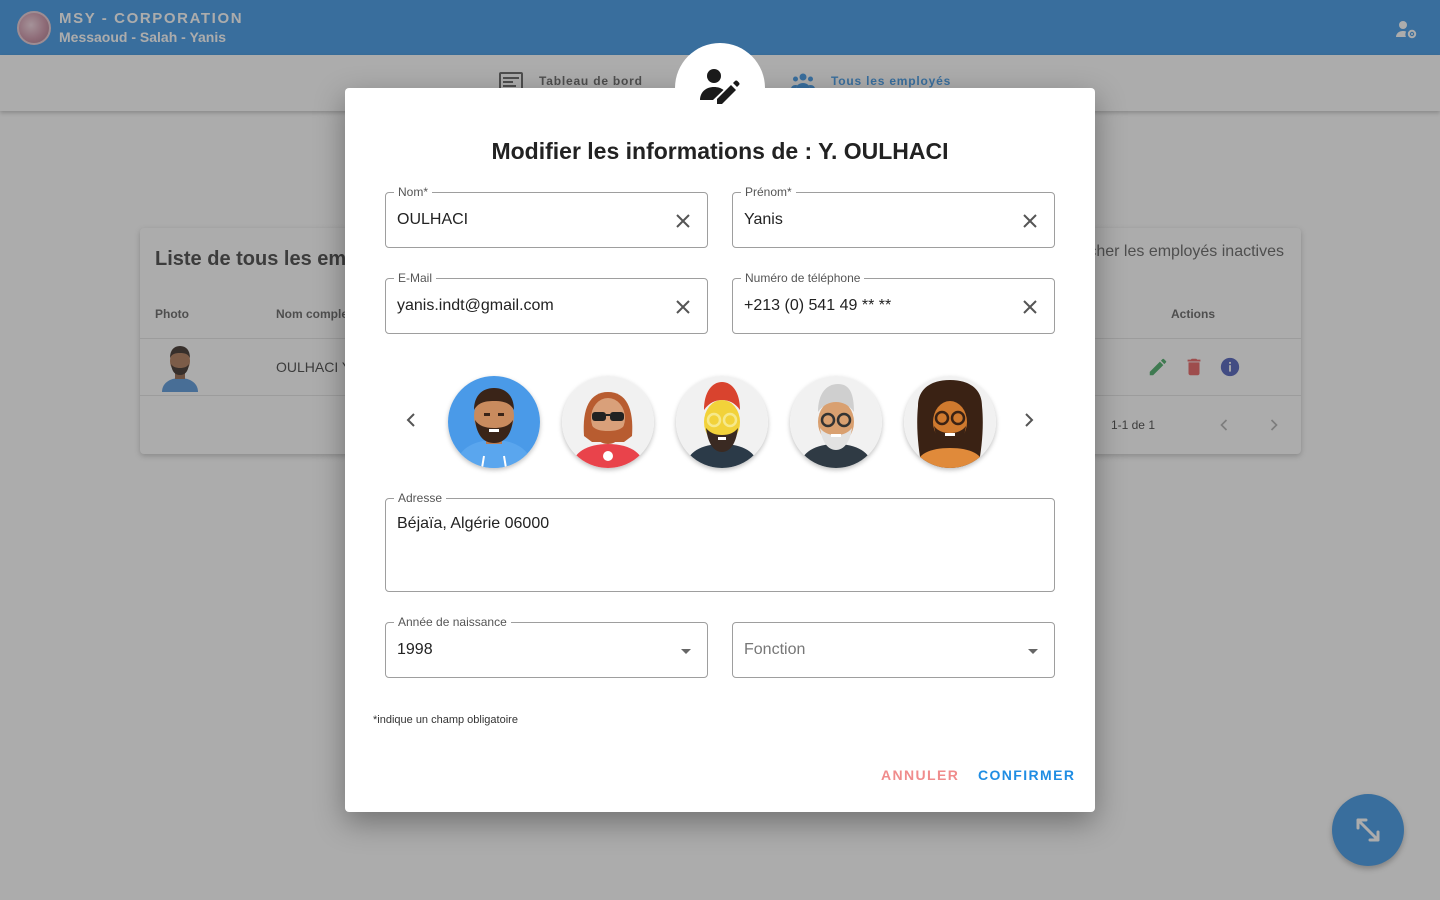 The height and width of the screenshot is (900, 1440). I want to click on address-field: Adresse Béjaïa, Algérie 06000, so click(720, 541).